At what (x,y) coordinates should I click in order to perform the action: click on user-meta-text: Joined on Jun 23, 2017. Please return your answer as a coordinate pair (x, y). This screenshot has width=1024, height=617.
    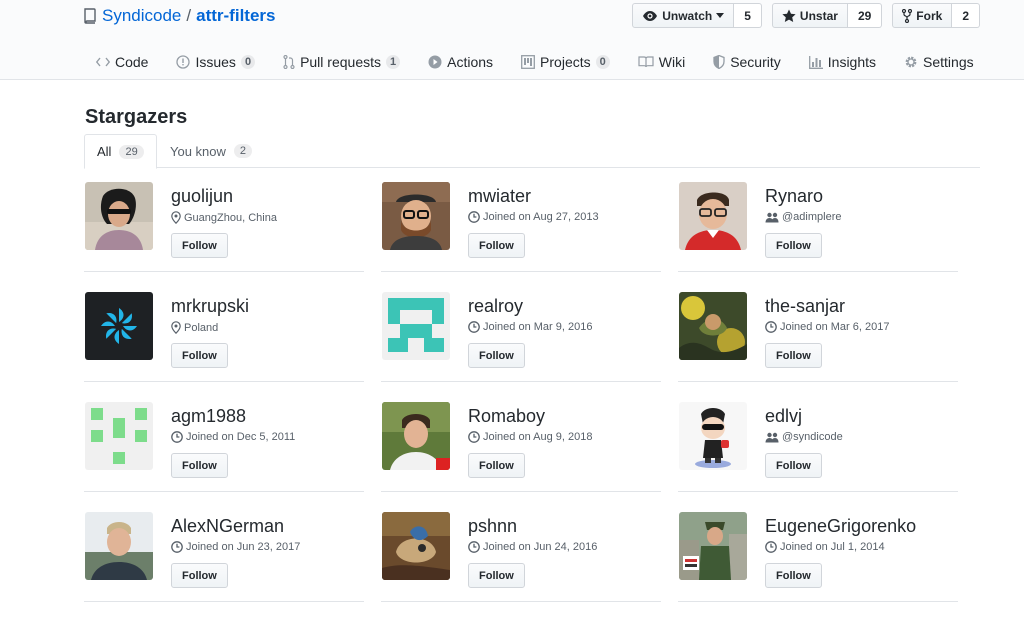
    Looking at the image, I should click on (243, 547).